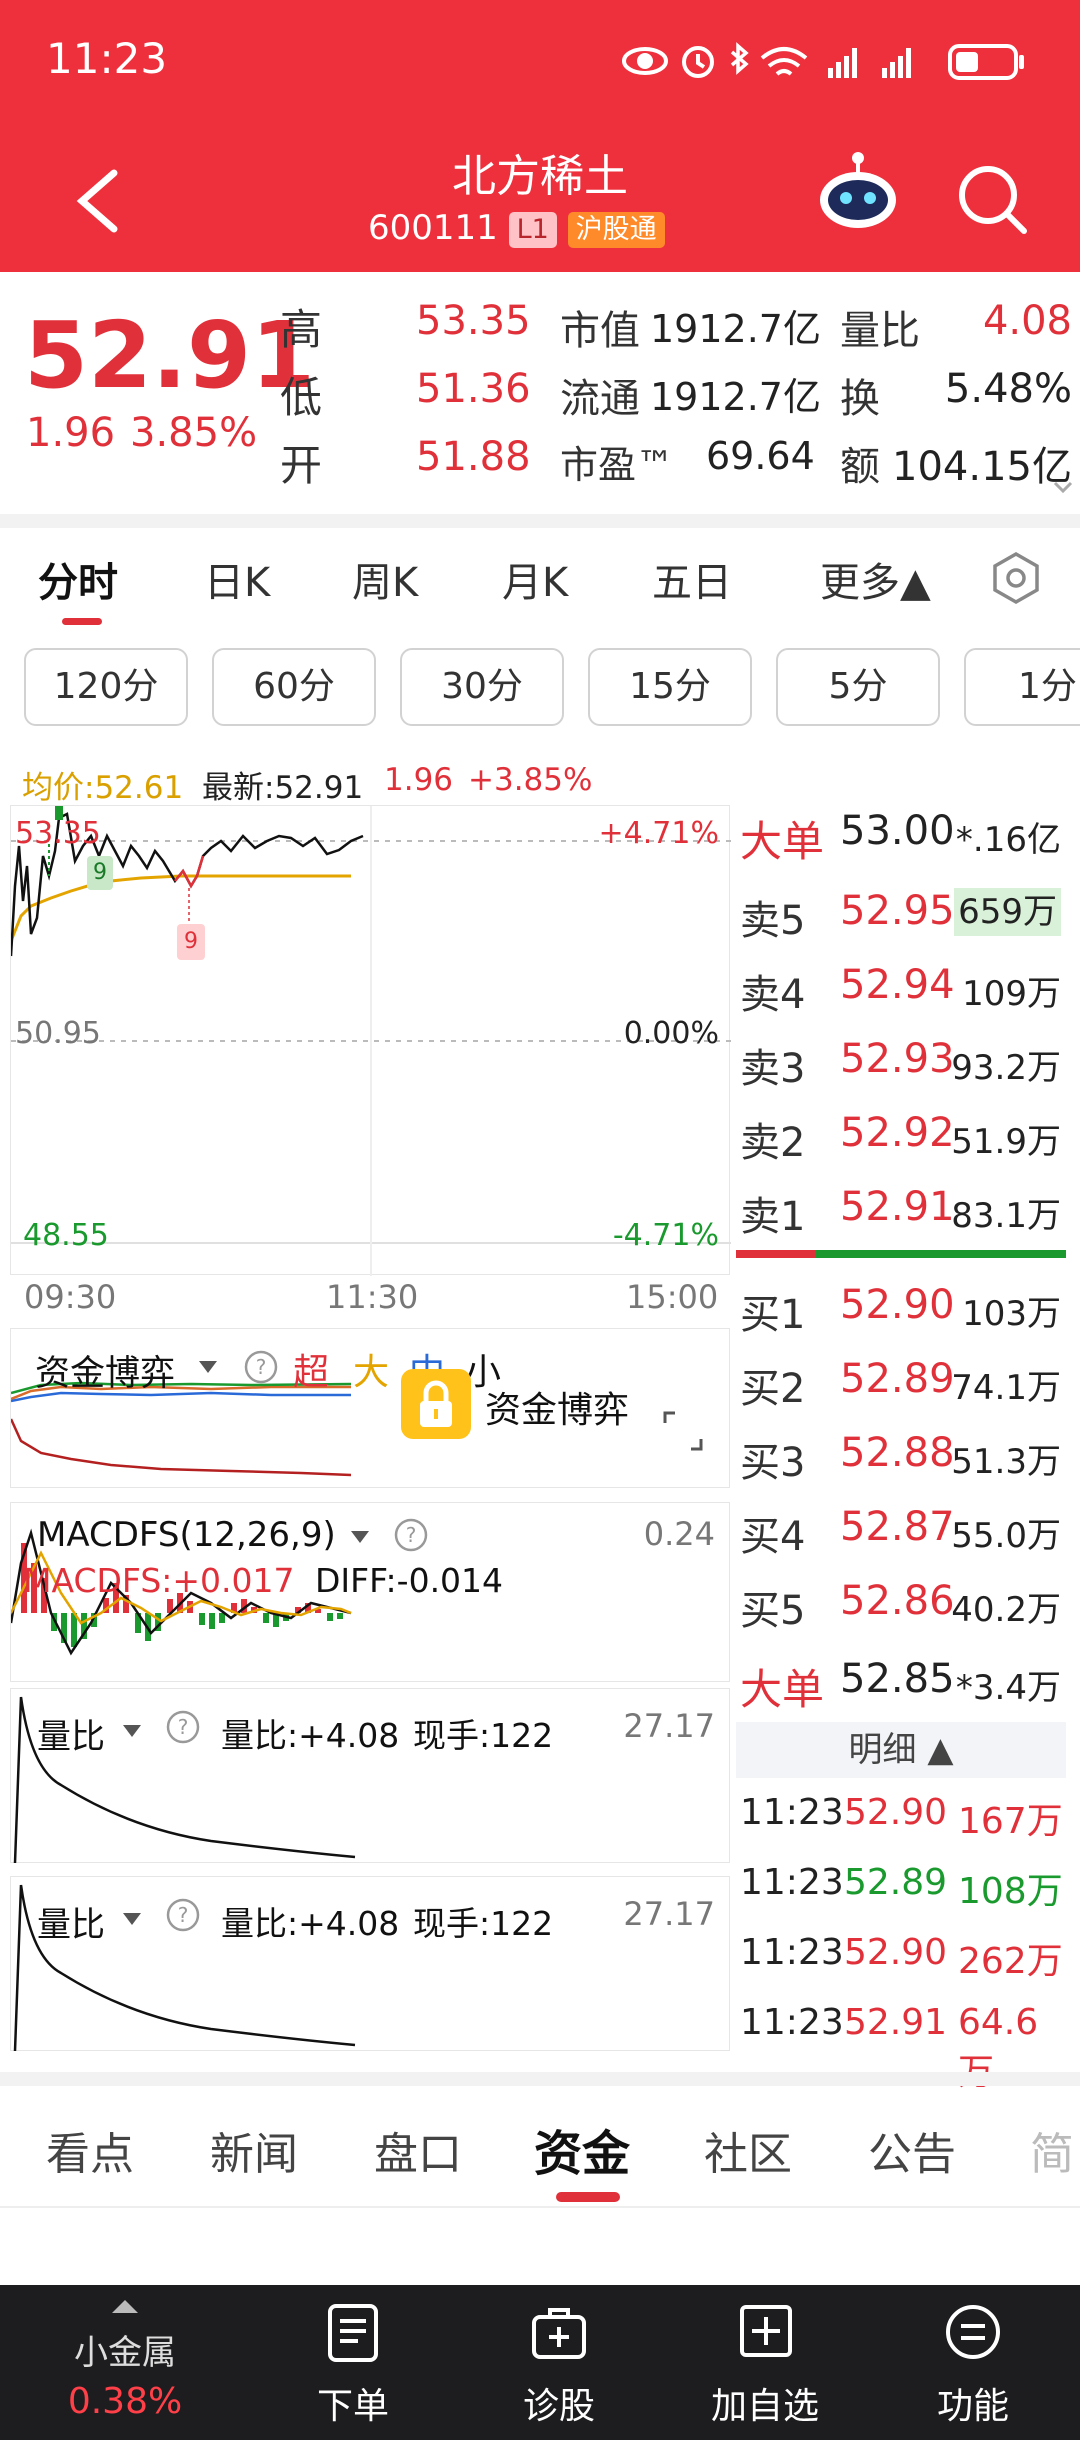  I want to click on nav-diagnose: 诊股, so click(559, 2362).